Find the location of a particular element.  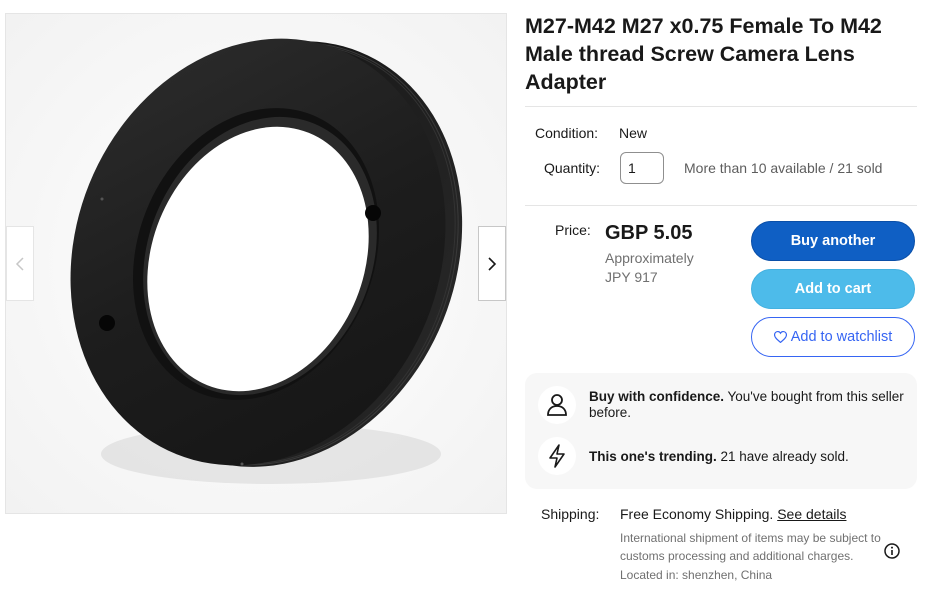

item-location: Located in: shenzhen, China is located at coordinates (696, 575).